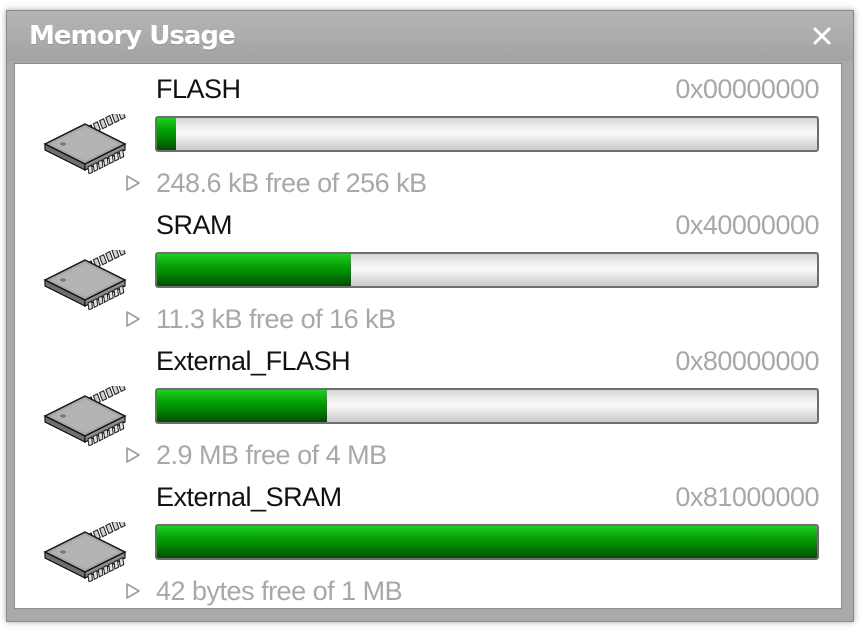 This screenshot has height=632, width=866. I want to click on free-summary: 248.6 kB free of 256 kB, so click(275, 183).